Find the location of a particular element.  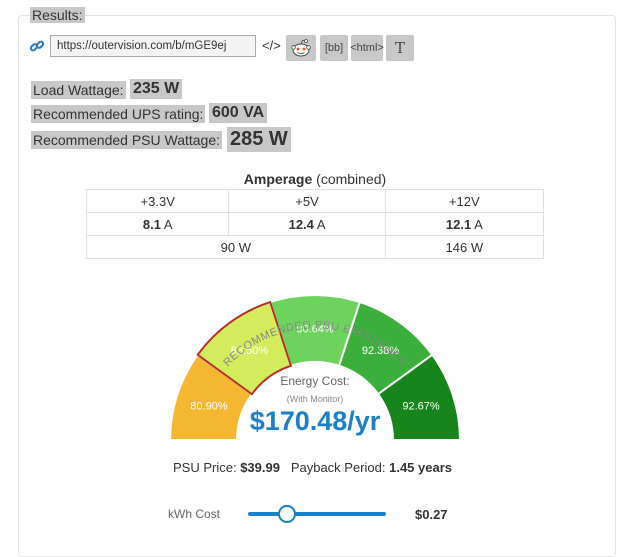

reddit-icon is located at coordinates (301, 48).